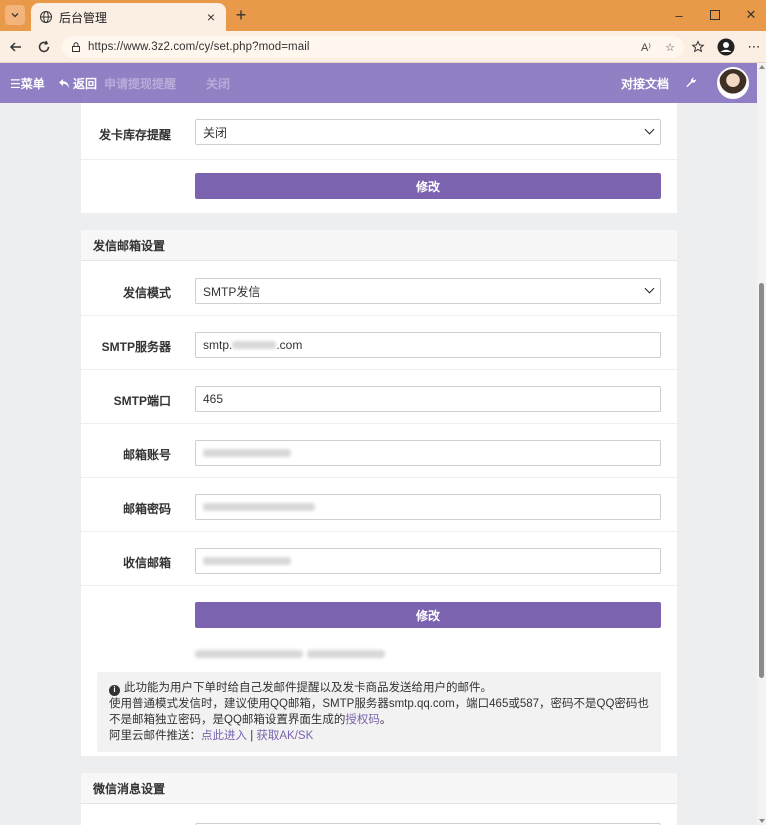 The height and width of the screenshot is (825, 766). I want to click on tip-line-4: 阿里云邮件推送：点此进入 | 获取AK/SK, so click(379, 736).